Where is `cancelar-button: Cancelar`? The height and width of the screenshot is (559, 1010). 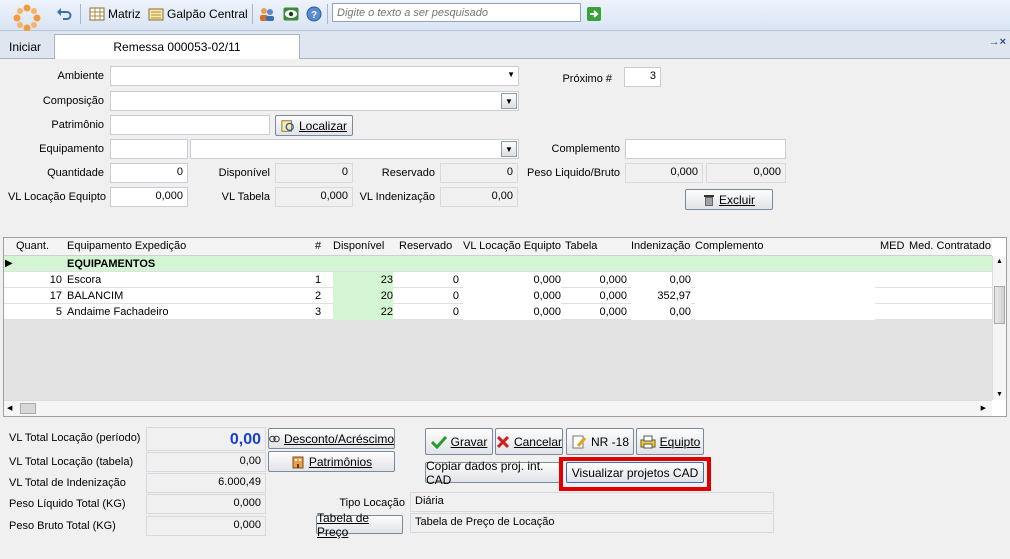
cancelar-button: Cancelar is located at coordinates (529, 441).